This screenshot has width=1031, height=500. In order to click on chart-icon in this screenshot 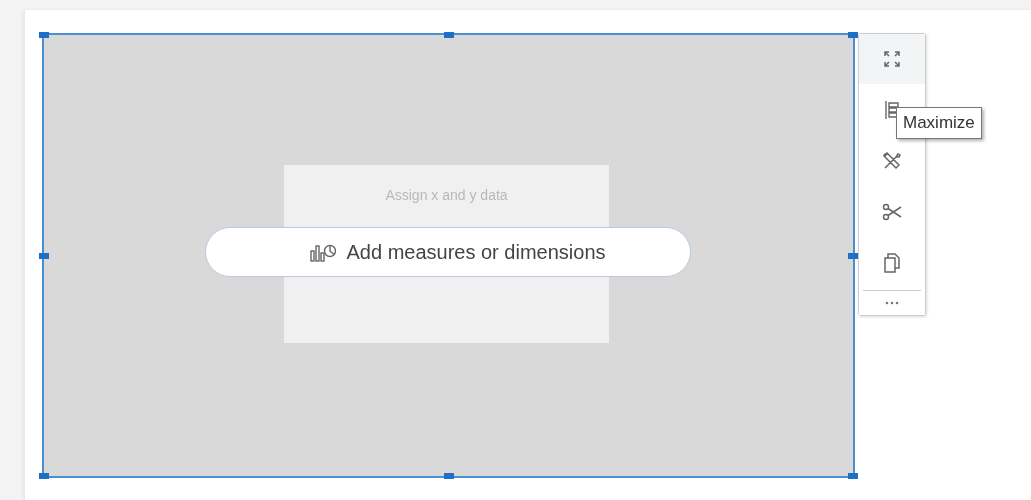, I will do `click(323, 252)`.